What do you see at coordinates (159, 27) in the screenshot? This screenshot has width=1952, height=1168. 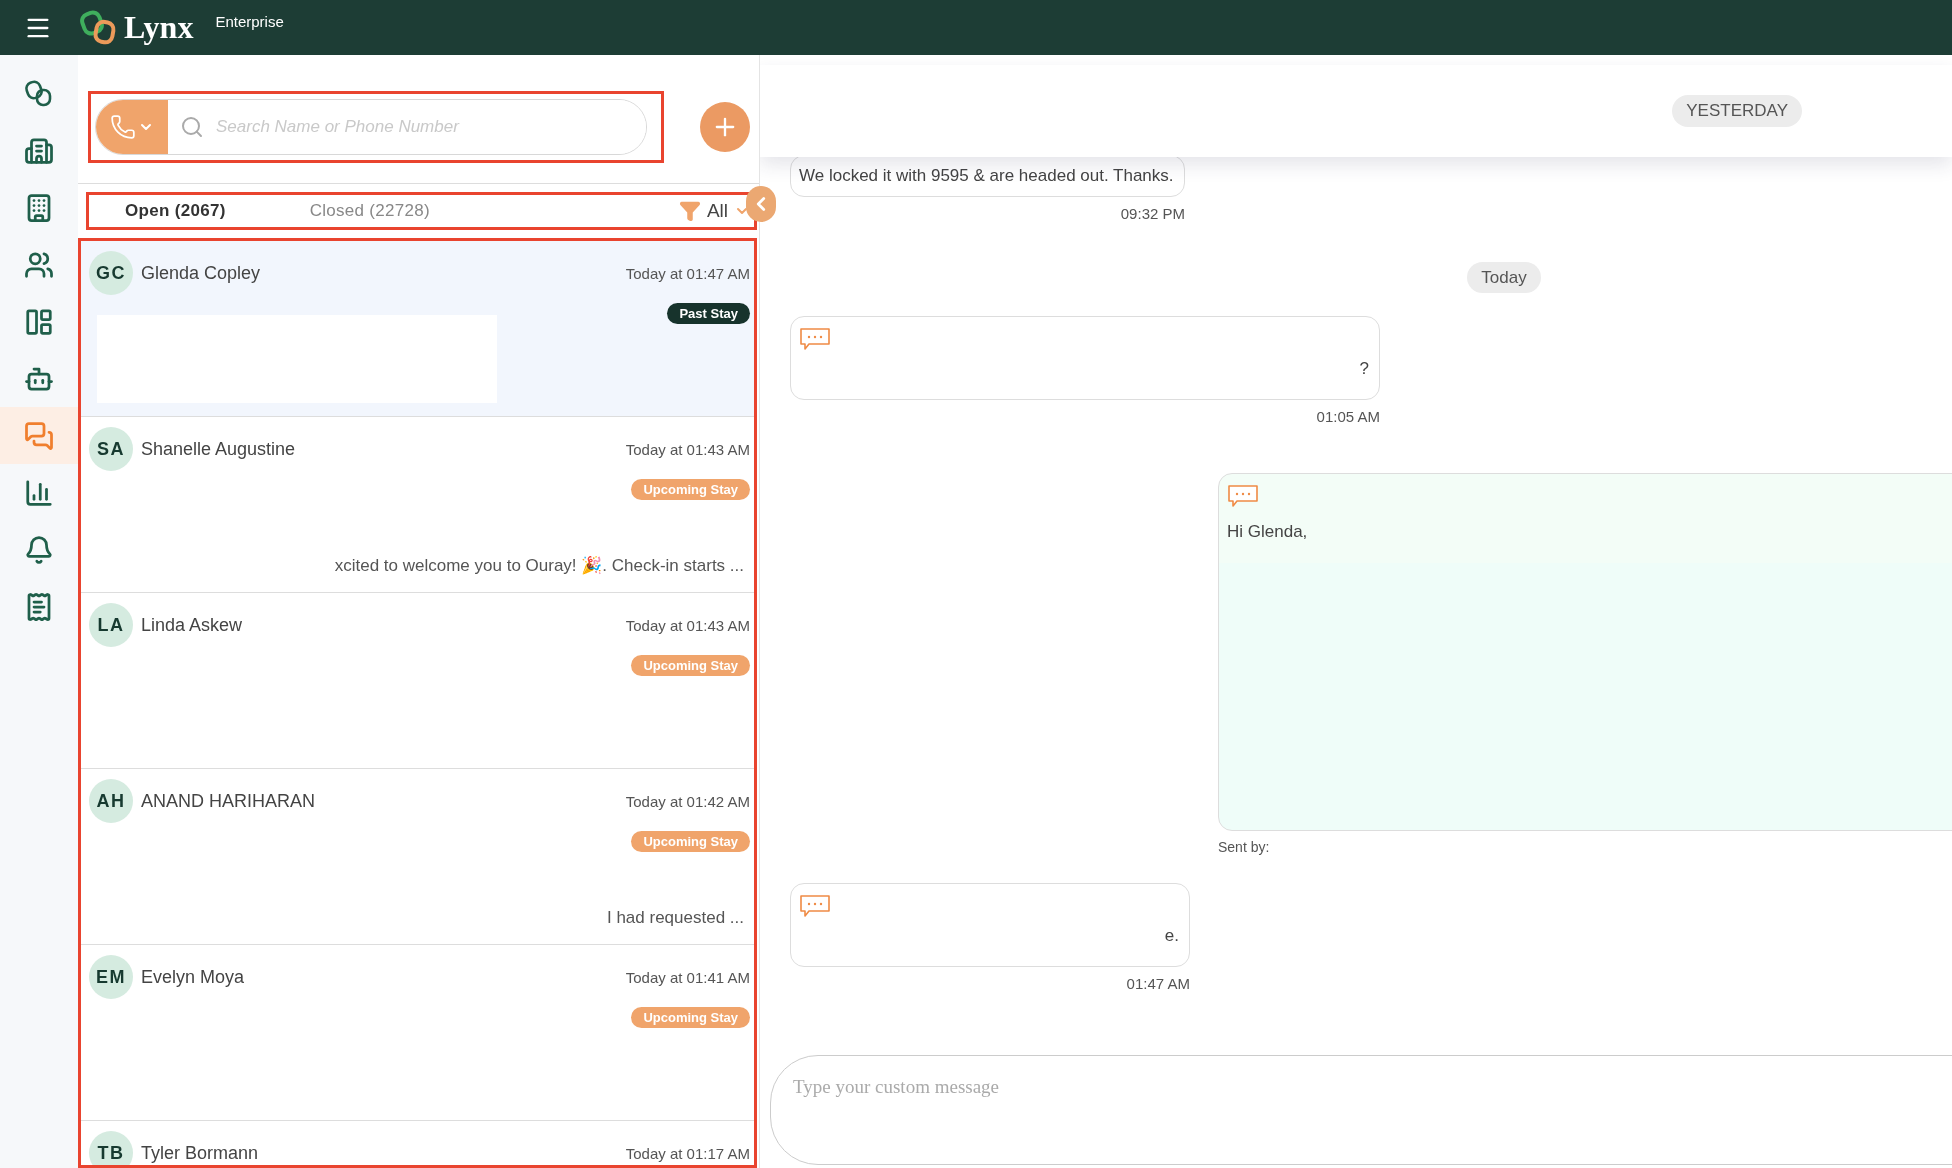 I see `brand-name: Lynx` at bounding box center [159, 27].